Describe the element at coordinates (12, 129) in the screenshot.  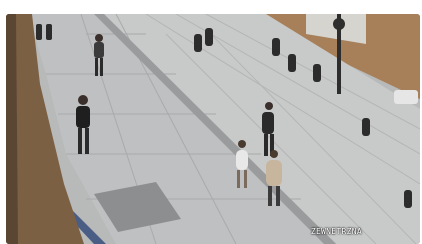
I see `left-building-shadow` at that location.